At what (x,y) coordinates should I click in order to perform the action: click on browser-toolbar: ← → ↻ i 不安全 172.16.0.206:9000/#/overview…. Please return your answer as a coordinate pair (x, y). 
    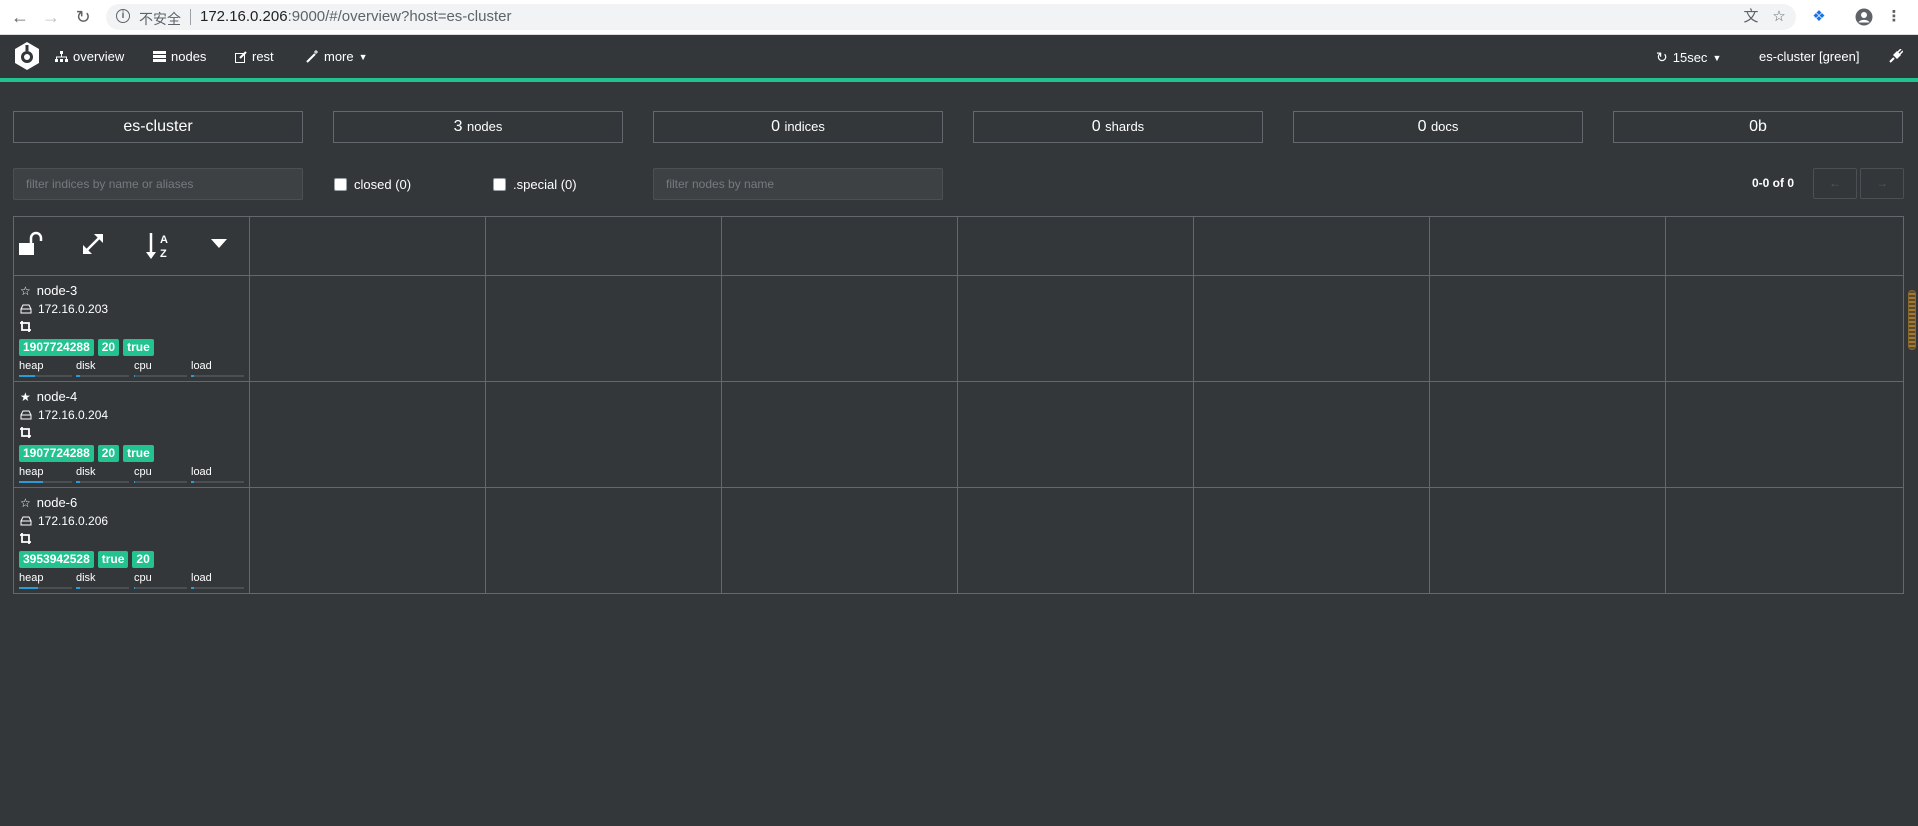
    Looking at the image, I should click on (959, 17).